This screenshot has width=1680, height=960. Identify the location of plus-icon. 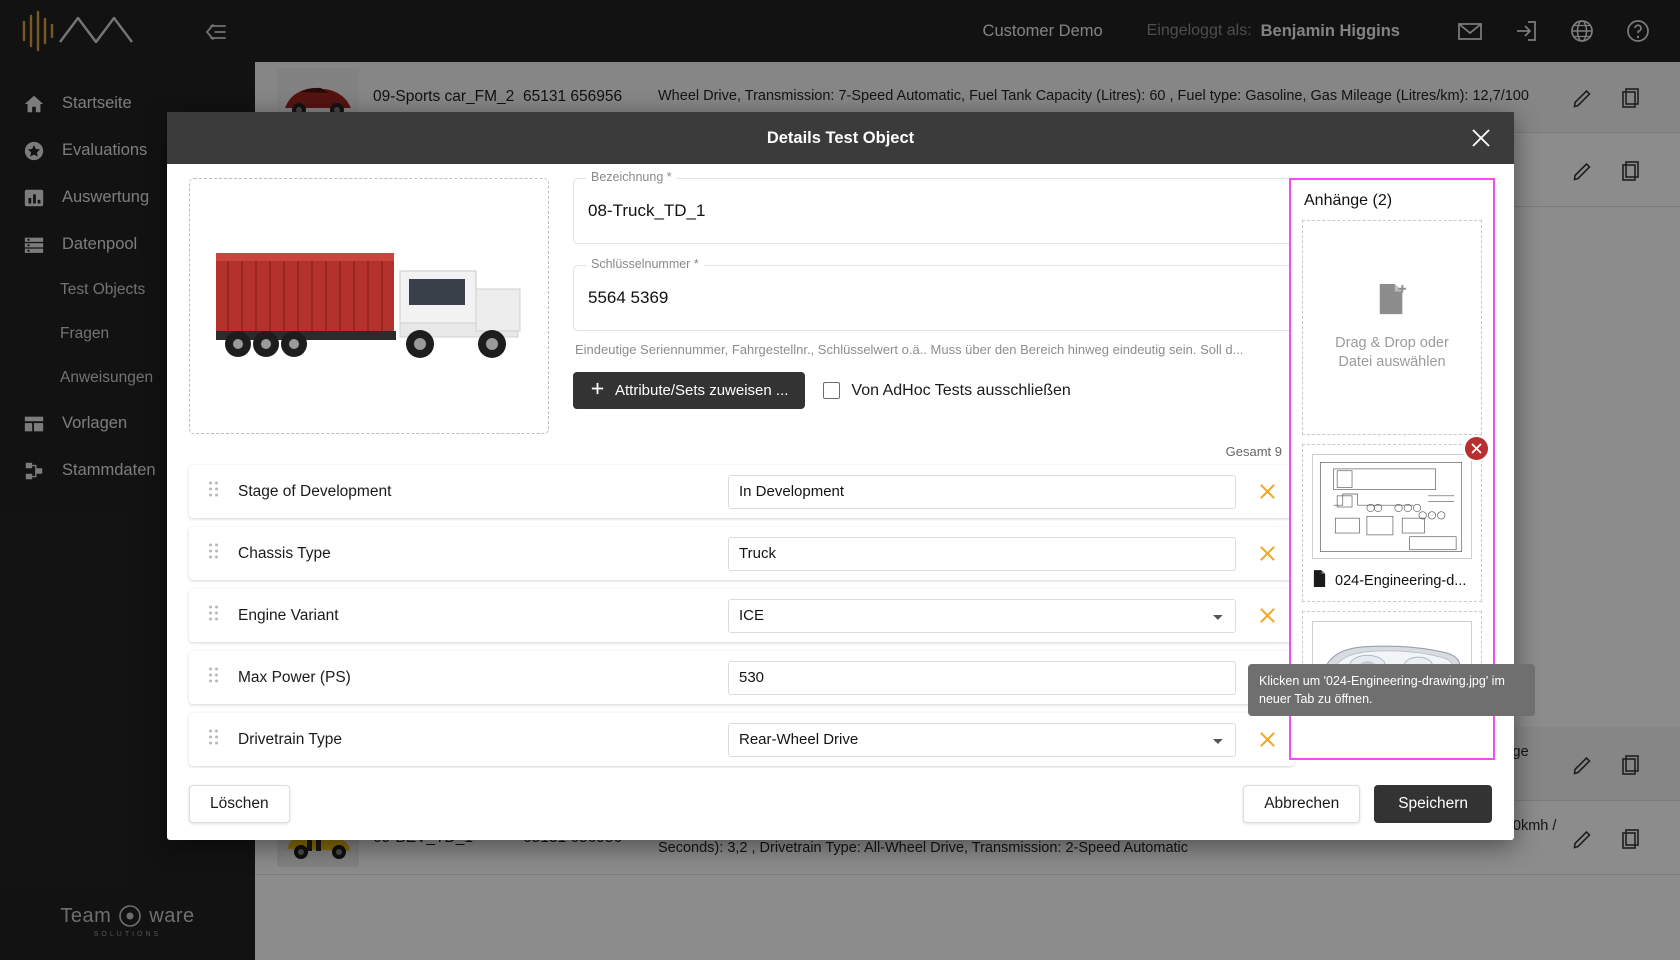
(597, 390).